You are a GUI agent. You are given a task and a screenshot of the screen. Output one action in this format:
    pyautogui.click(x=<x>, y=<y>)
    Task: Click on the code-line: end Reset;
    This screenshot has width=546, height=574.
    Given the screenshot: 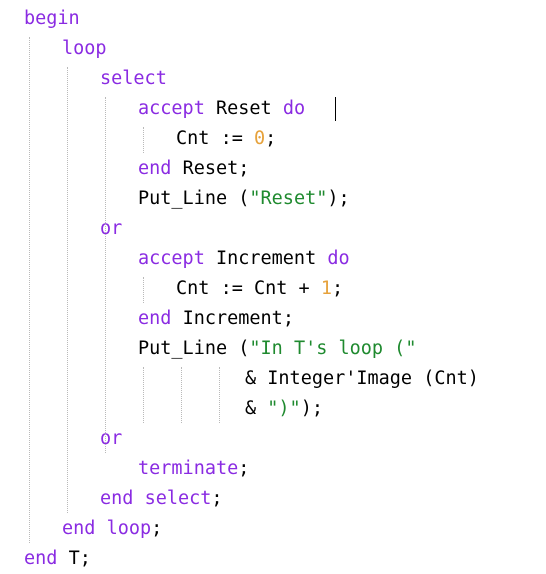 What is the action you would take?
    pyautogui.click(x=193, y=169)
    